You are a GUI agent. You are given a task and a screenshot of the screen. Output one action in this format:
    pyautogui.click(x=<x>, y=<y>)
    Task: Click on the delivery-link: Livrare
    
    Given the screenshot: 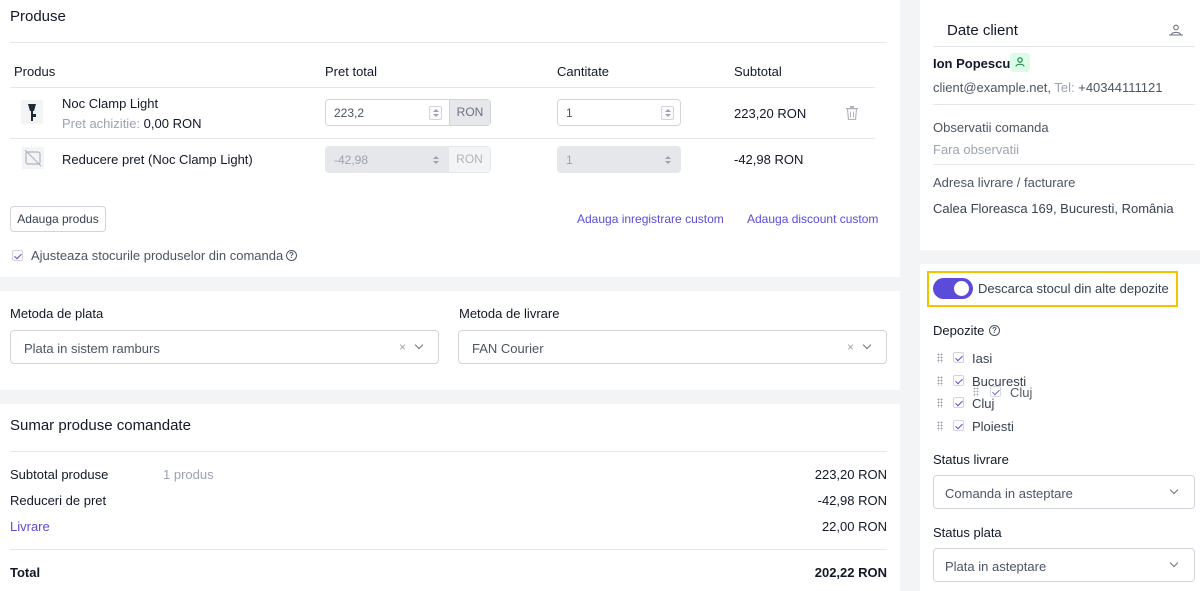 What is the action you would take?
    pyautogui.click(x=30, y=526)
    